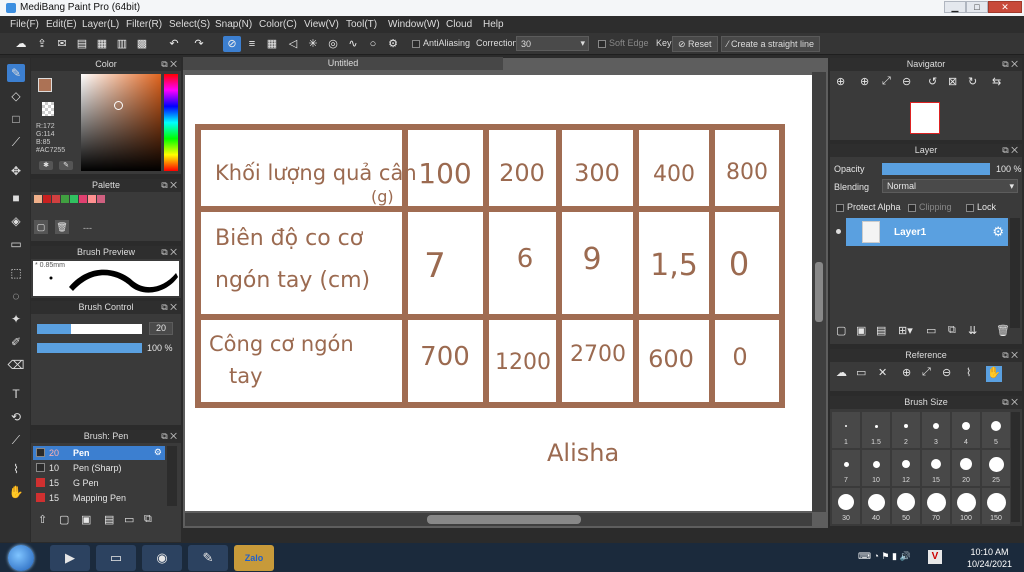 The width and height of the screenshot is (1024, 572). I want to click on new-8bit-layer-icon: ▤, so click(881, 330).